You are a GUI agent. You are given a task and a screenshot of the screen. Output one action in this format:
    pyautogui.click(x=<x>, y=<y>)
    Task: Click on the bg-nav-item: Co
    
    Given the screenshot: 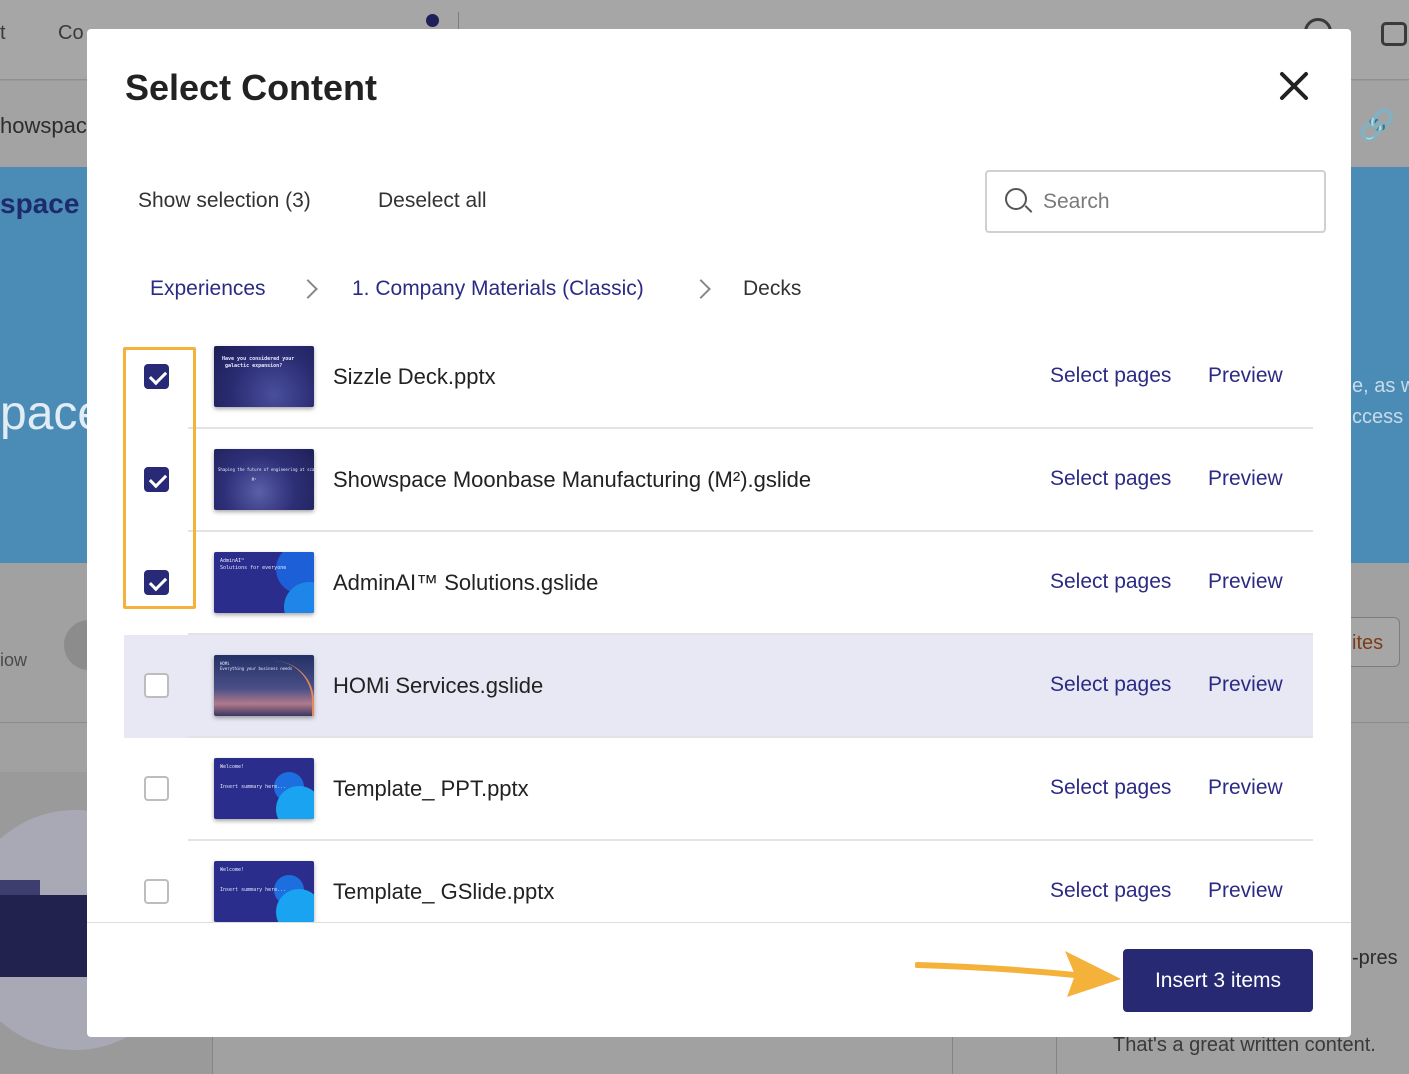 What is the action you would take?
    pyautogui.click(x=71, y=33)
    